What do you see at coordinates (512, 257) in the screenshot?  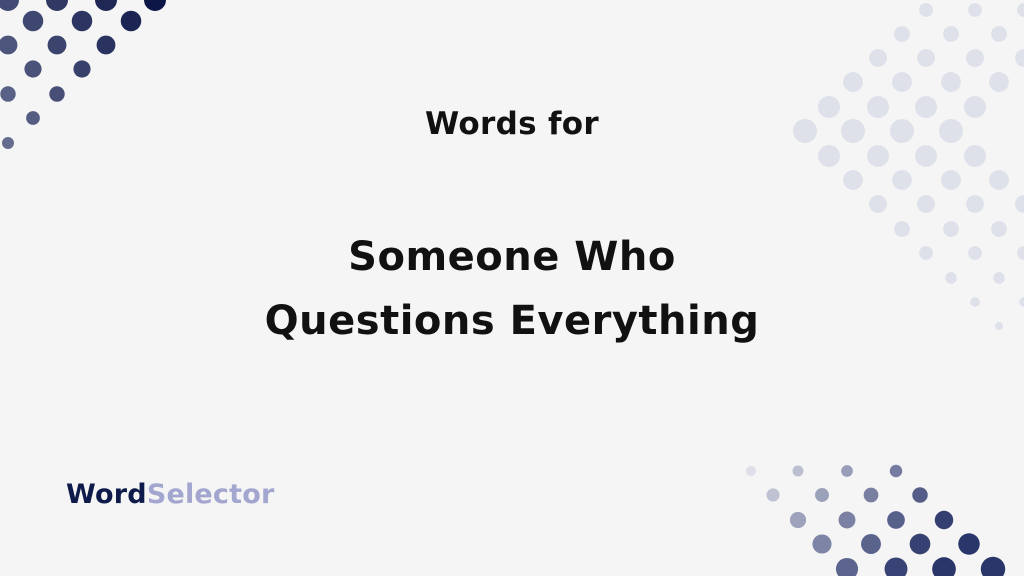 I see `title-line-1: Someone Who` at bounding box center [512, 257].